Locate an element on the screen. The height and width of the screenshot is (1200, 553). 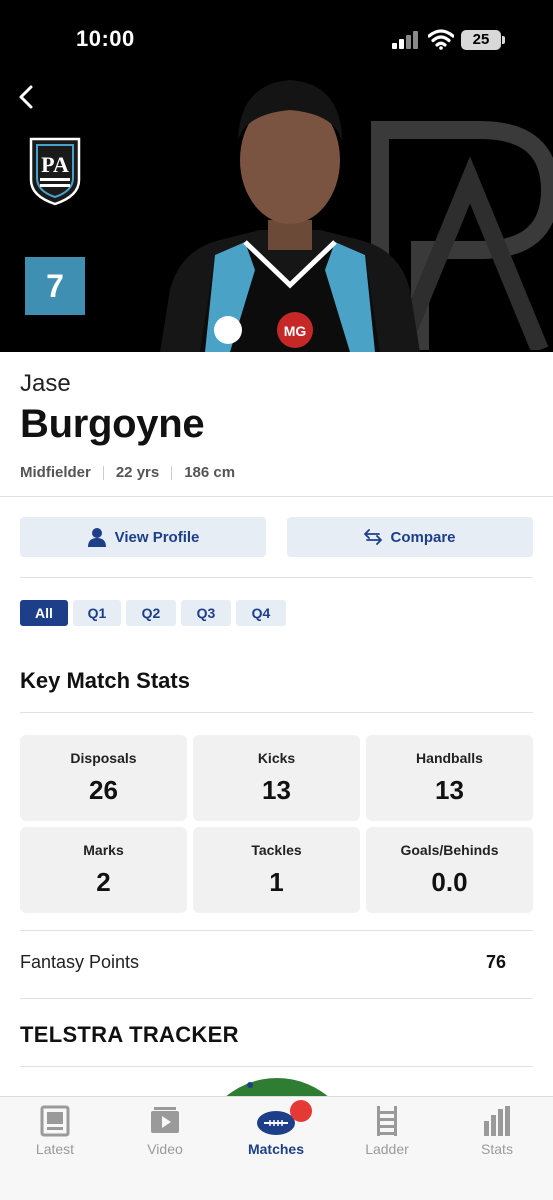
stat-card-marks: Marks 2 is located at coordinates (103, 870).